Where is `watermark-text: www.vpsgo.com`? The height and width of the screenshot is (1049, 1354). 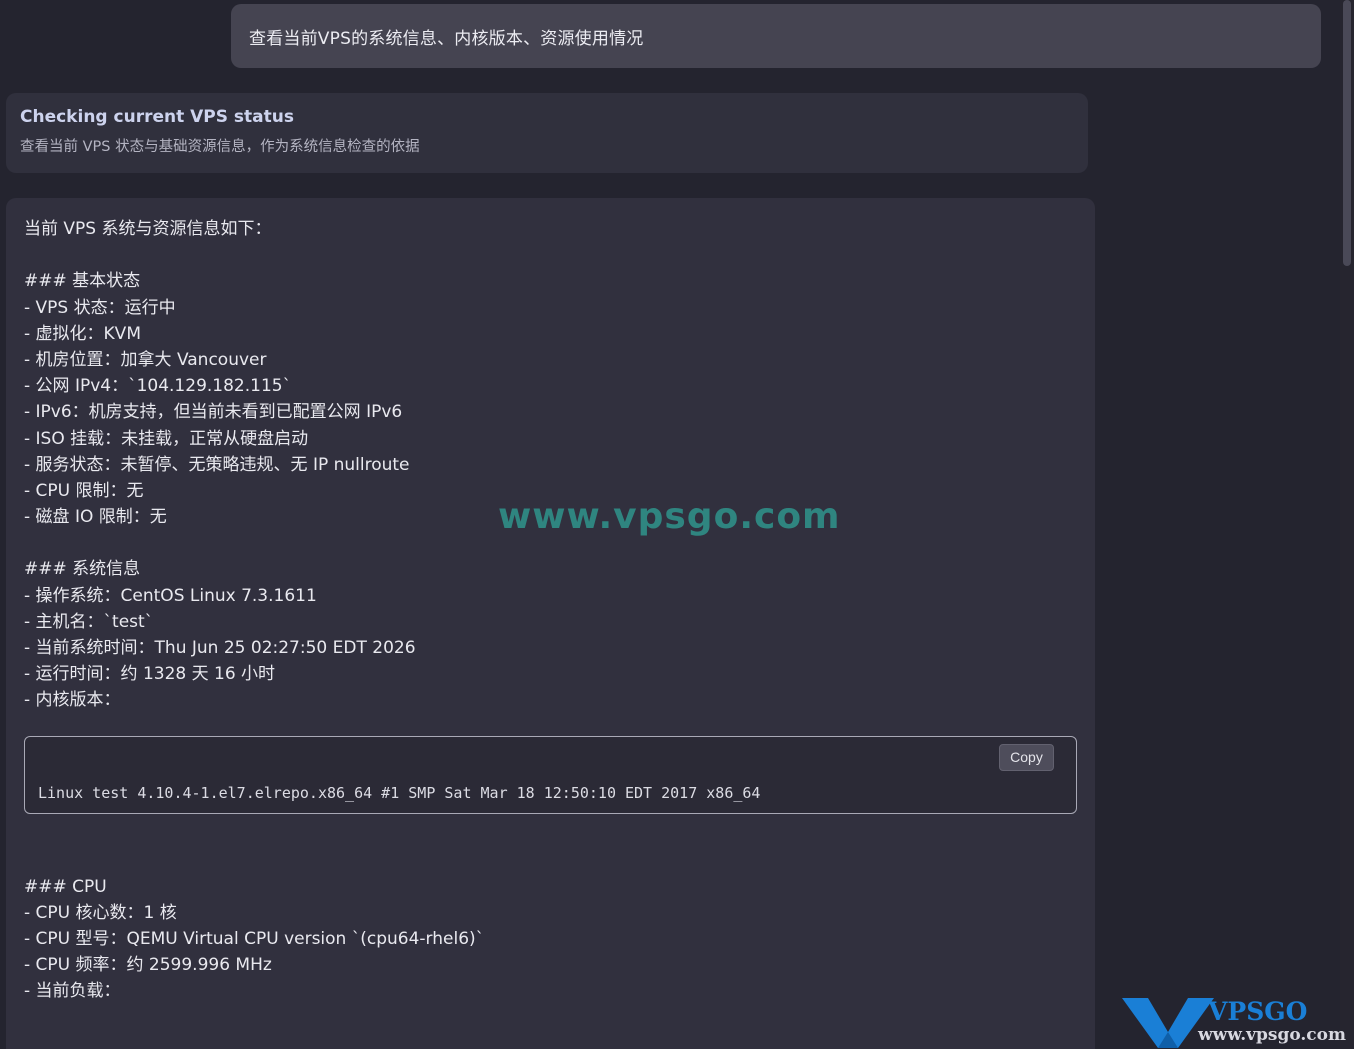 watermark-text: www.vpsgo.com is located at coordinates (669, 516).